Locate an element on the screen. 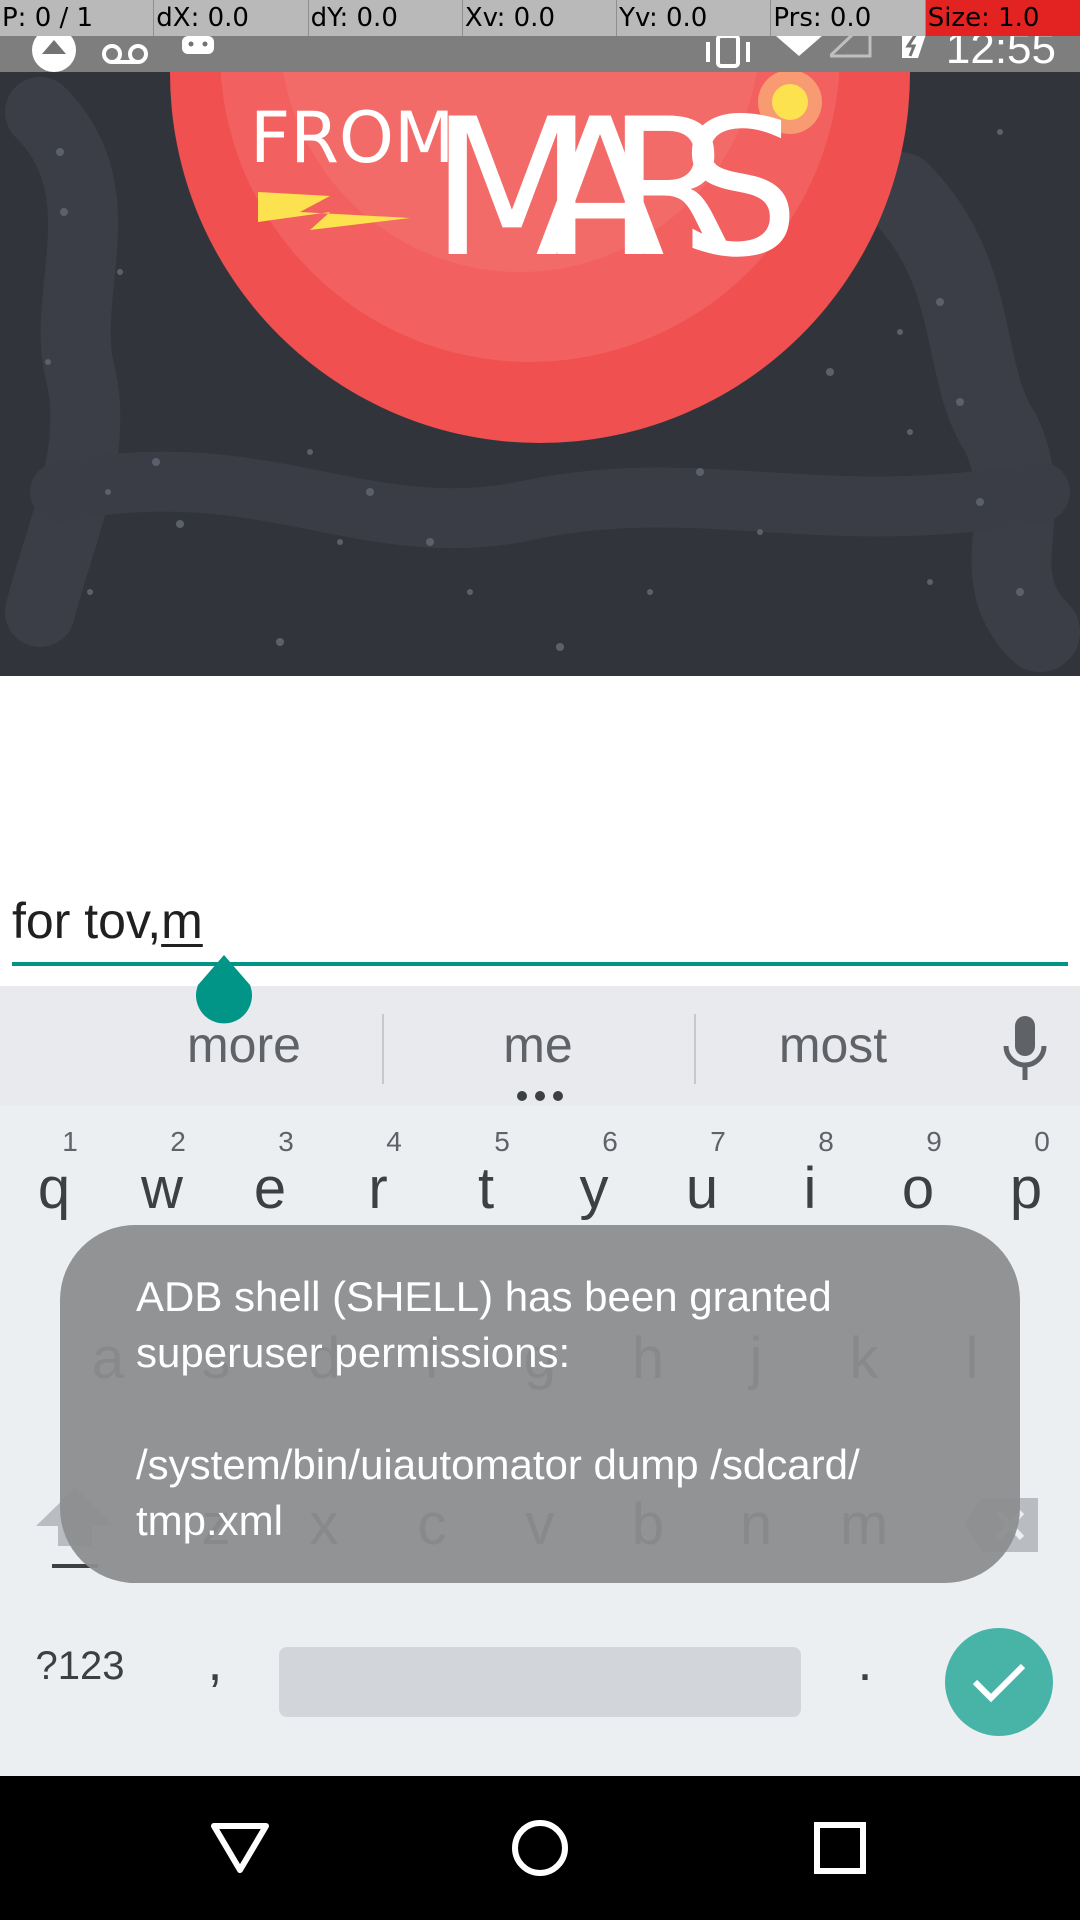 The height and width of the screenshot is (1920, 1080). symbols-key: ?123 is located at coordinates (80, 1666).